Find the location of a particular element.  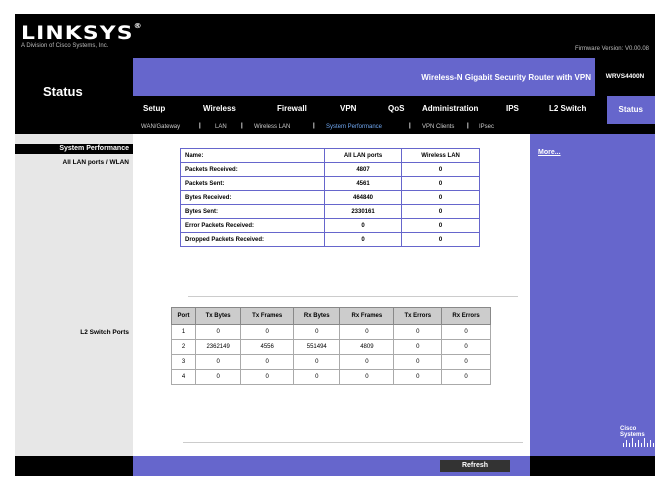

subtab-ipsec: IPsec is located at coordinates (486, 127).